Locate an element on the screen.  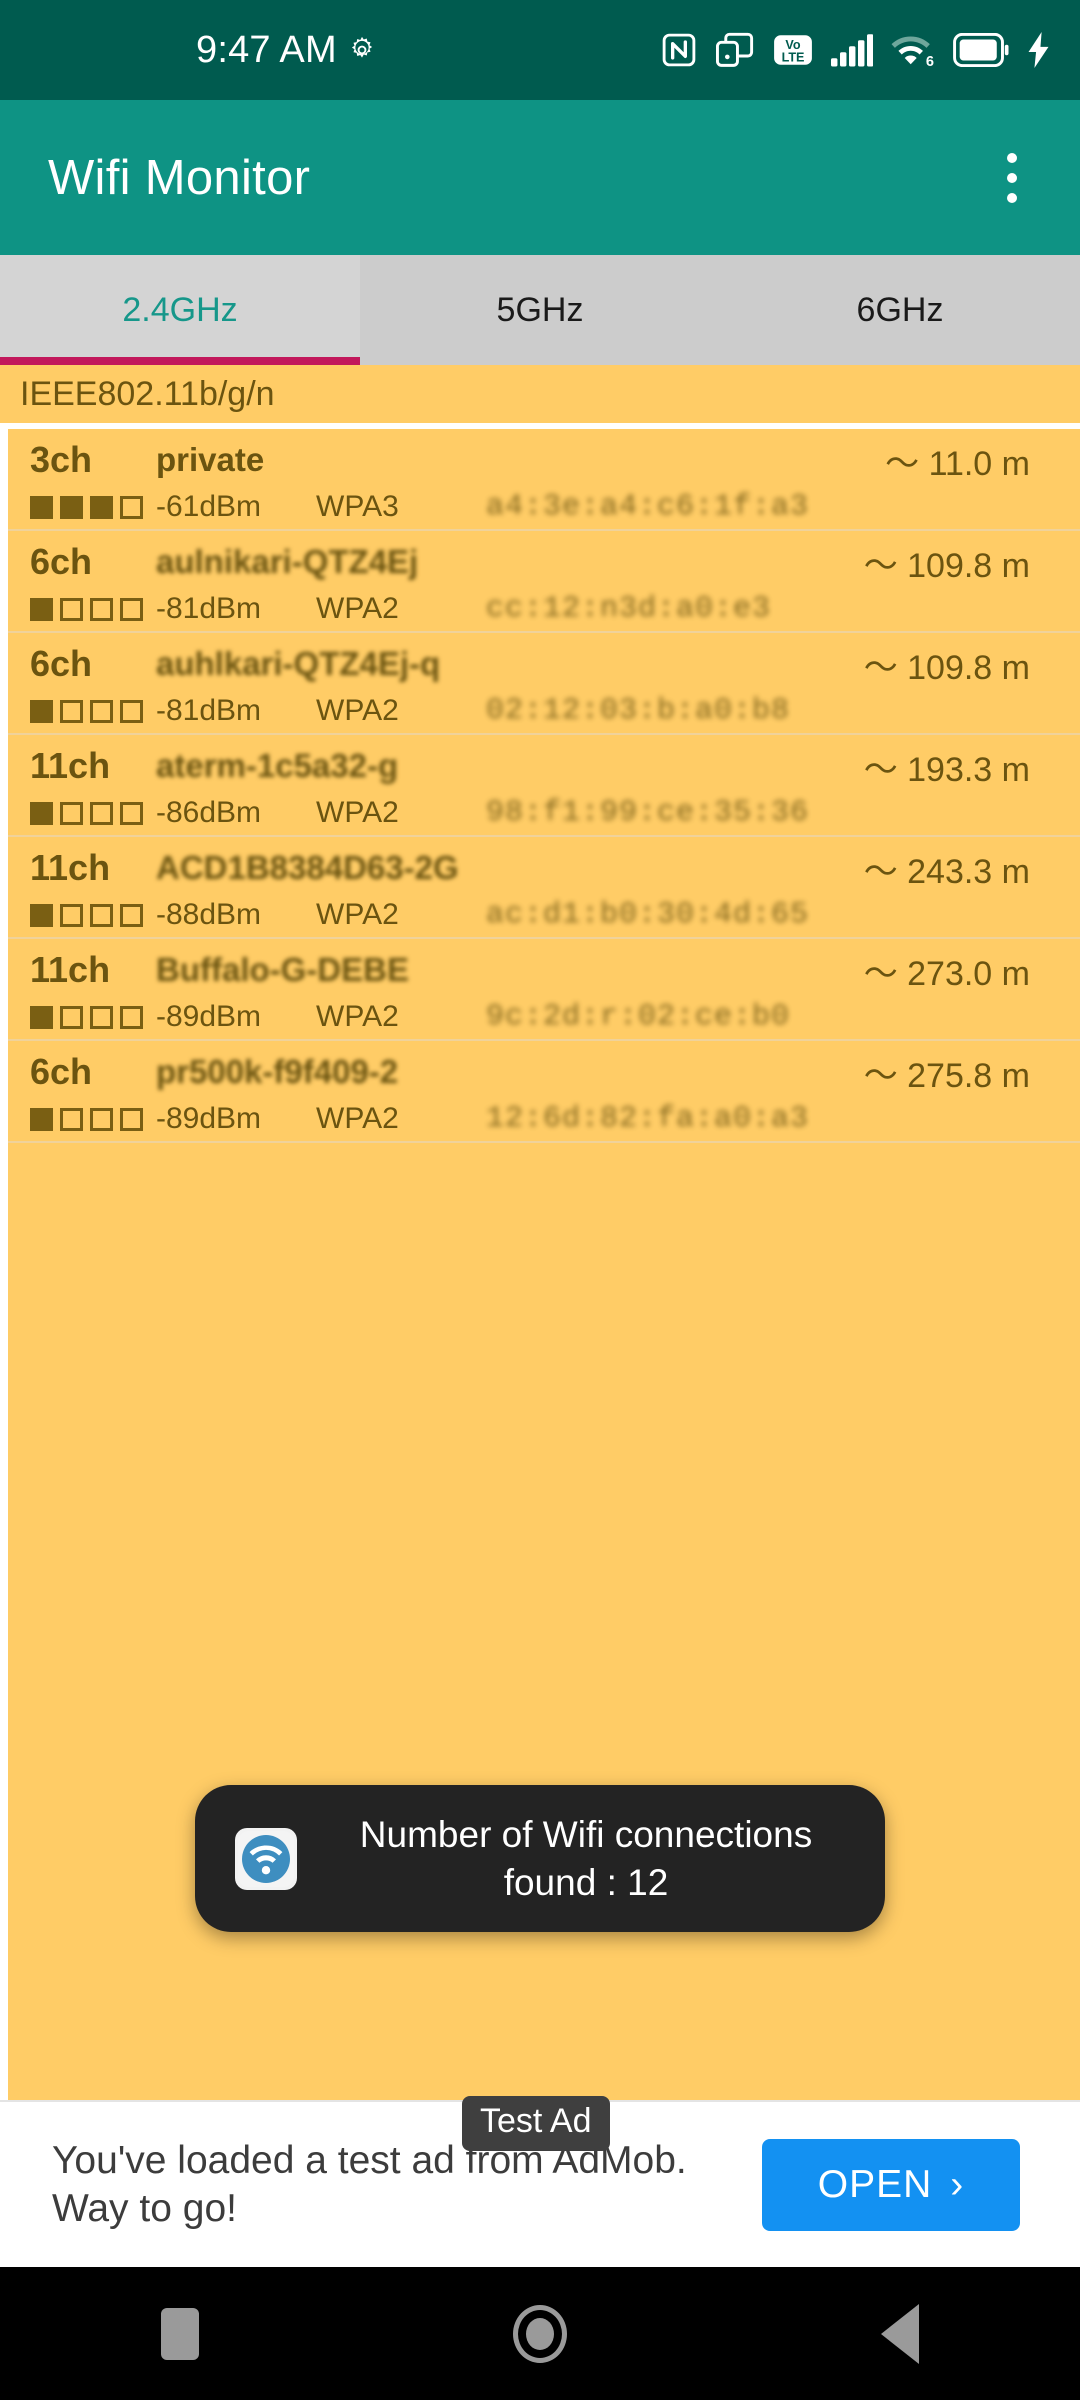
gear-icon is located at coordinates (362, 50).